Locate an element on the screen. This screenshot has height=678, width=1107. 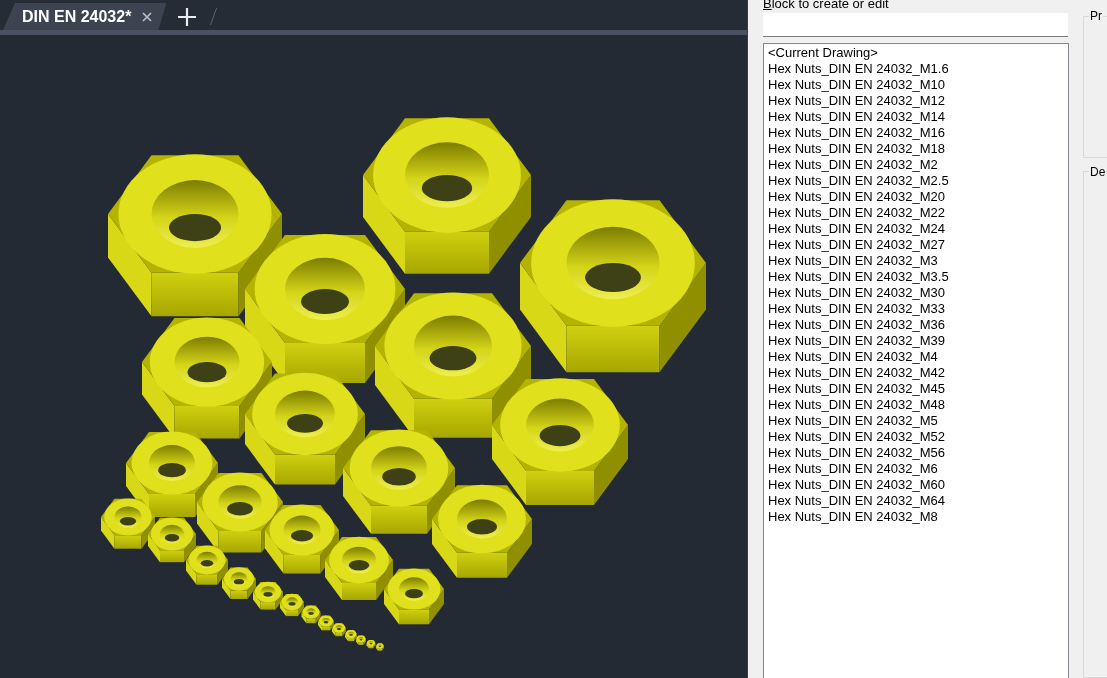
list-item: Hex Nuts_DIN EN 24032_M2 is located at coordinates (853, 165).